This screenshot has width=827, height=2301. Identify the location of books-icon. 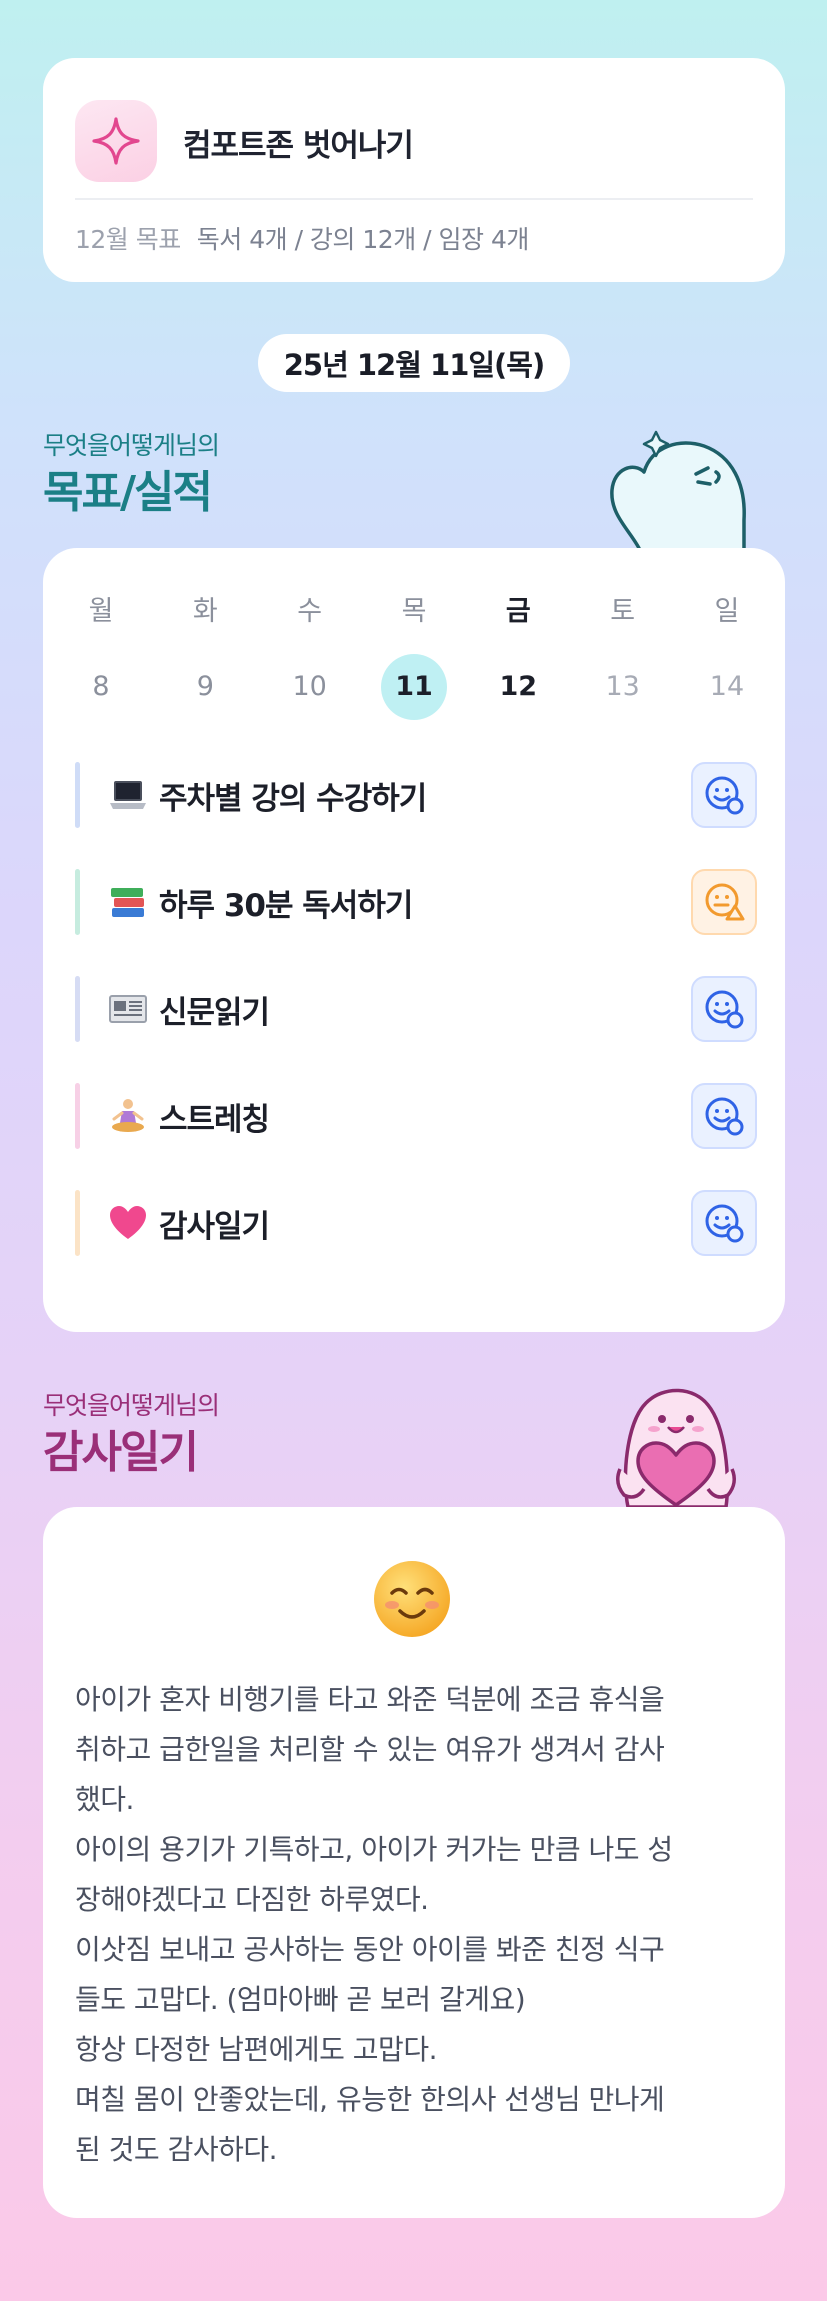
(128, 902).